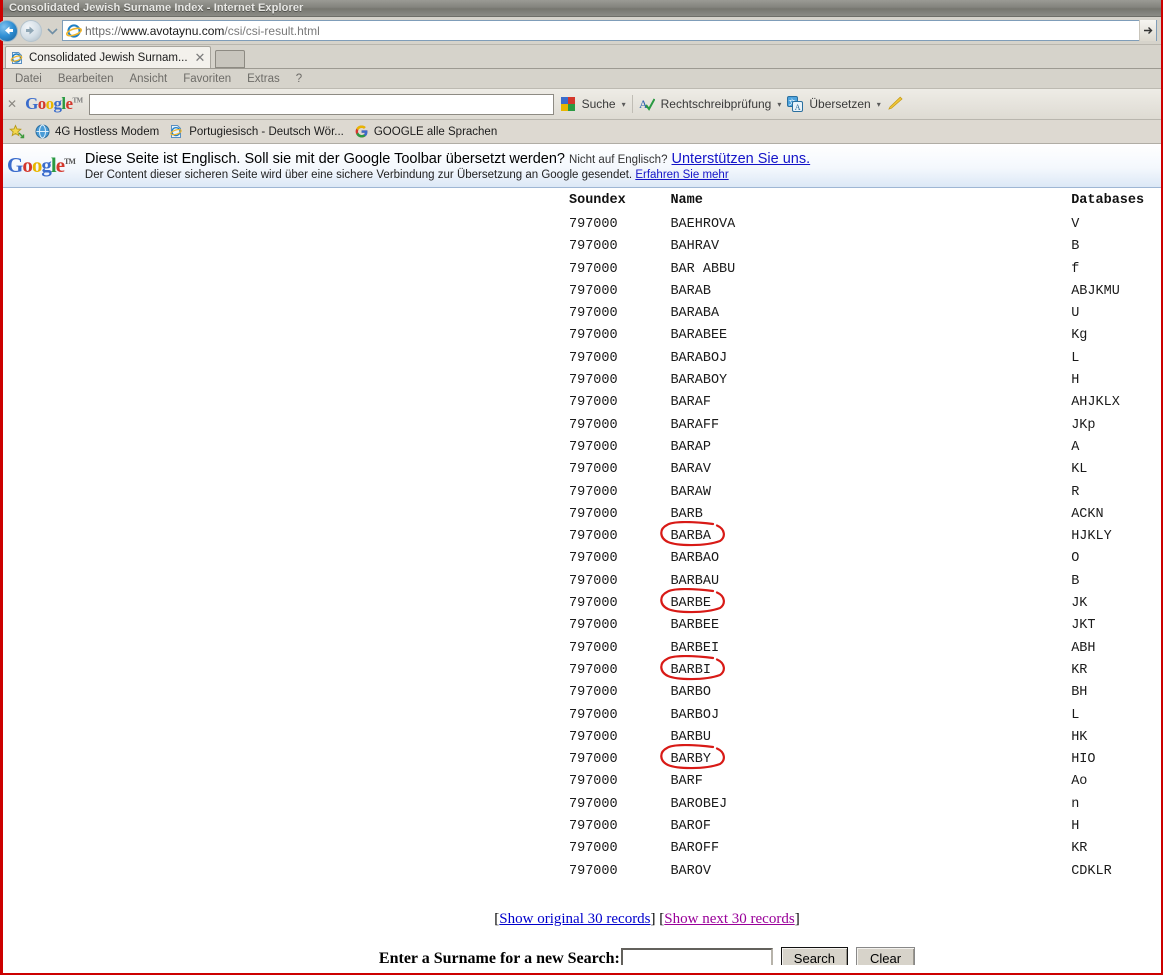 The image size is (1163, 975). I want to click on tab-consolidated-jewish-surname-index: Consolidated Jewish Surnam... ✕, so click(108, 57).